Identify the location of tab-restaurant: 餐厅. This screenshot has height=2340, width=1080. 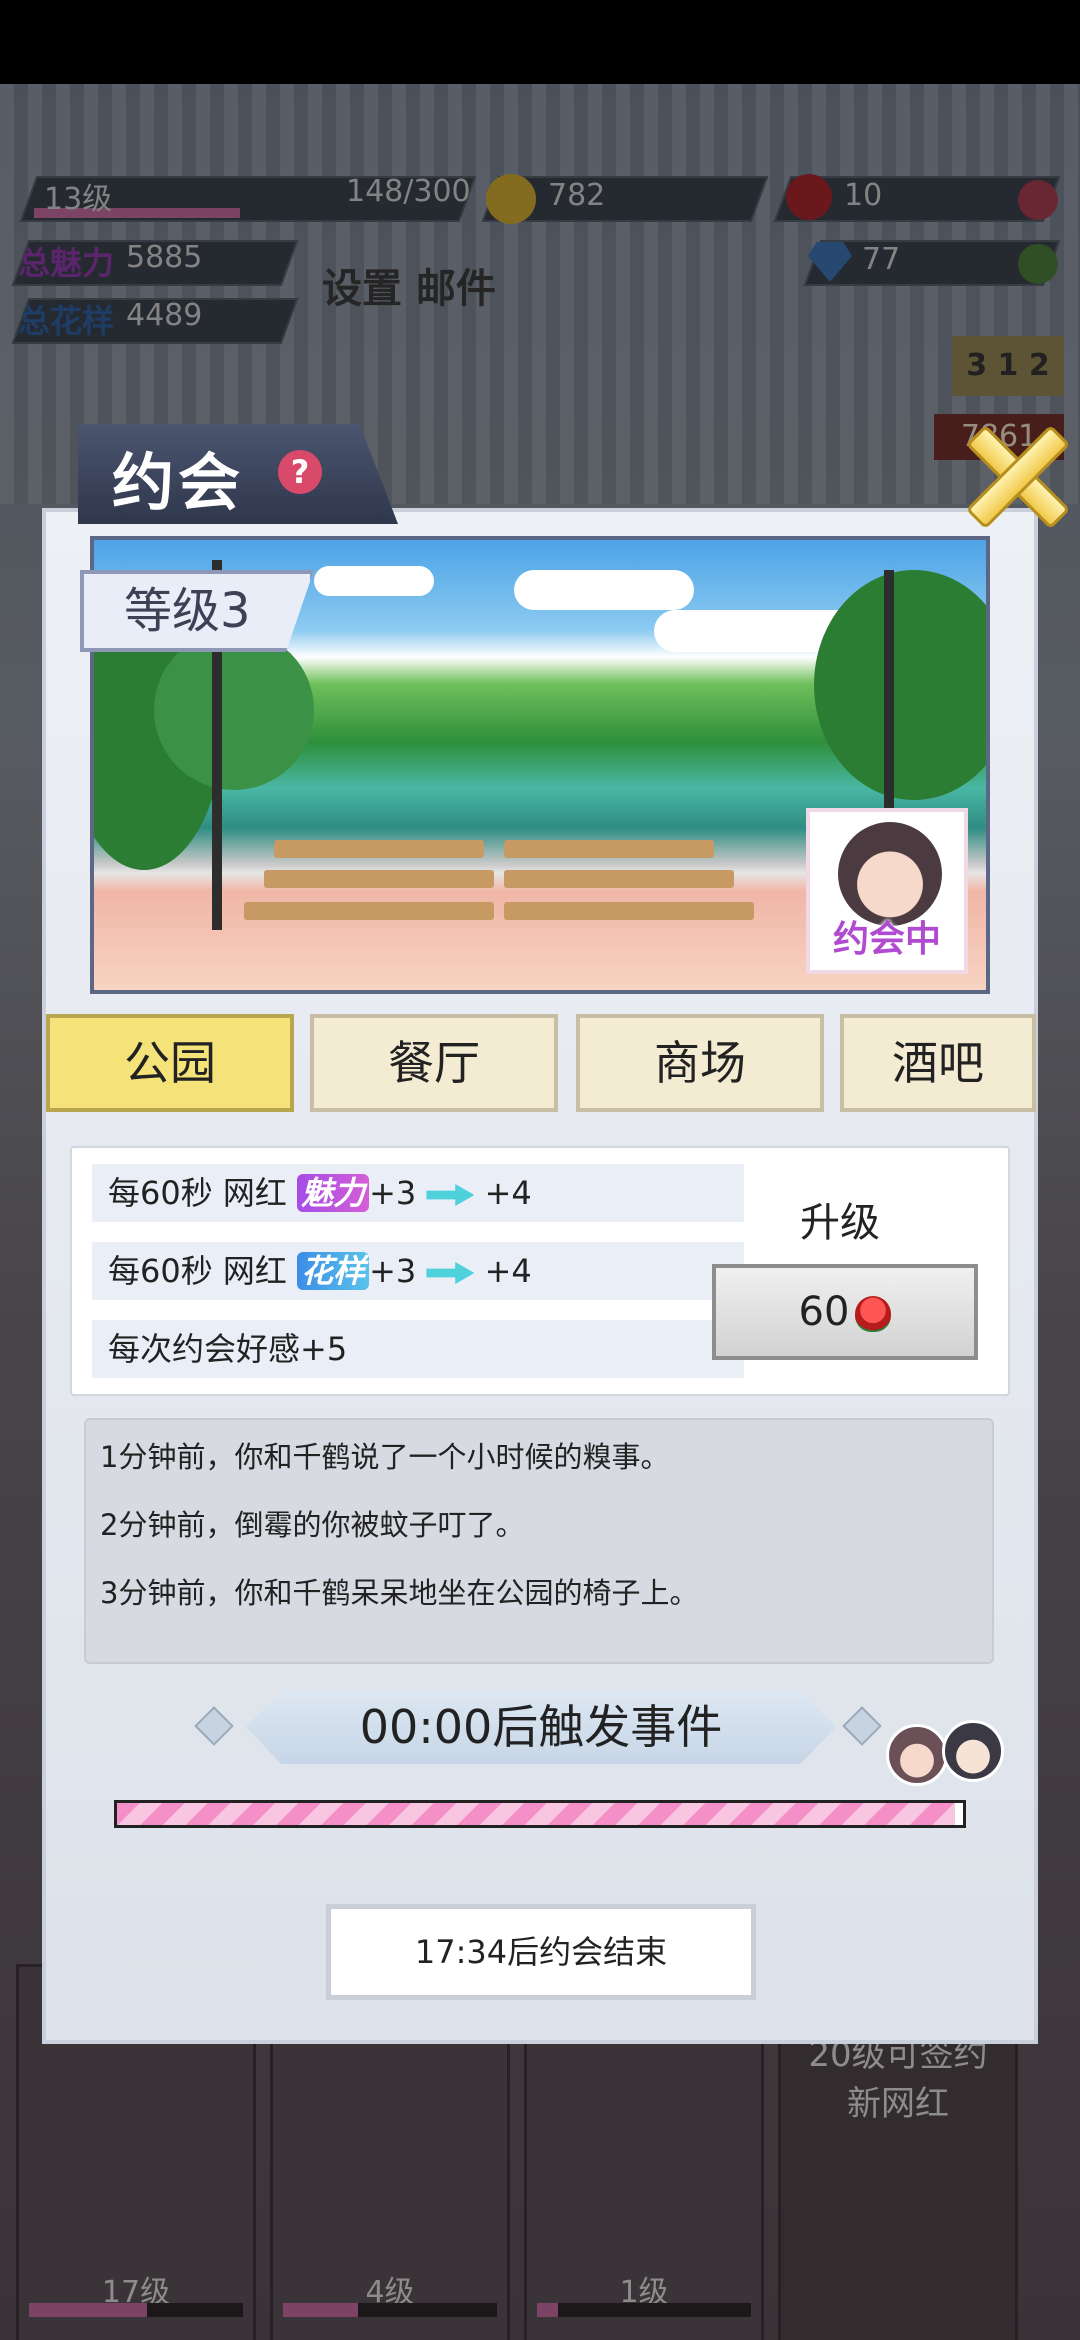
(434, 1063).